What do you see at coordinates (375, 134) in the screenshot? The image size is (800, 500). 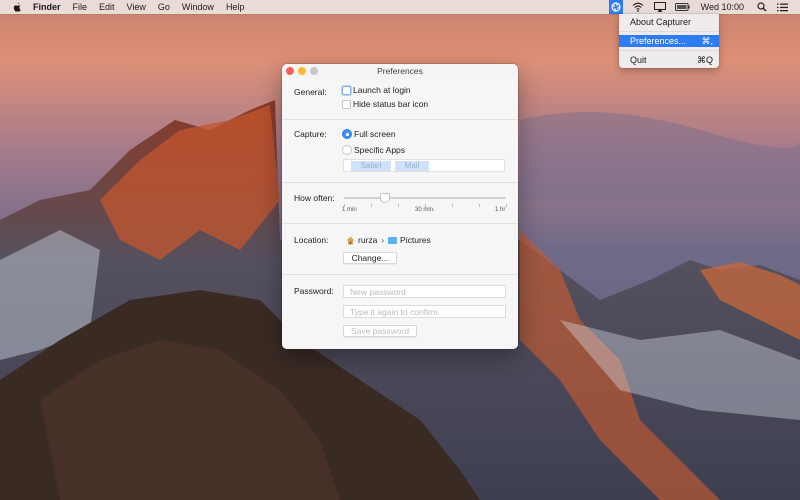 I see `radio-label: Full screen` at bounding box center [375, 134].